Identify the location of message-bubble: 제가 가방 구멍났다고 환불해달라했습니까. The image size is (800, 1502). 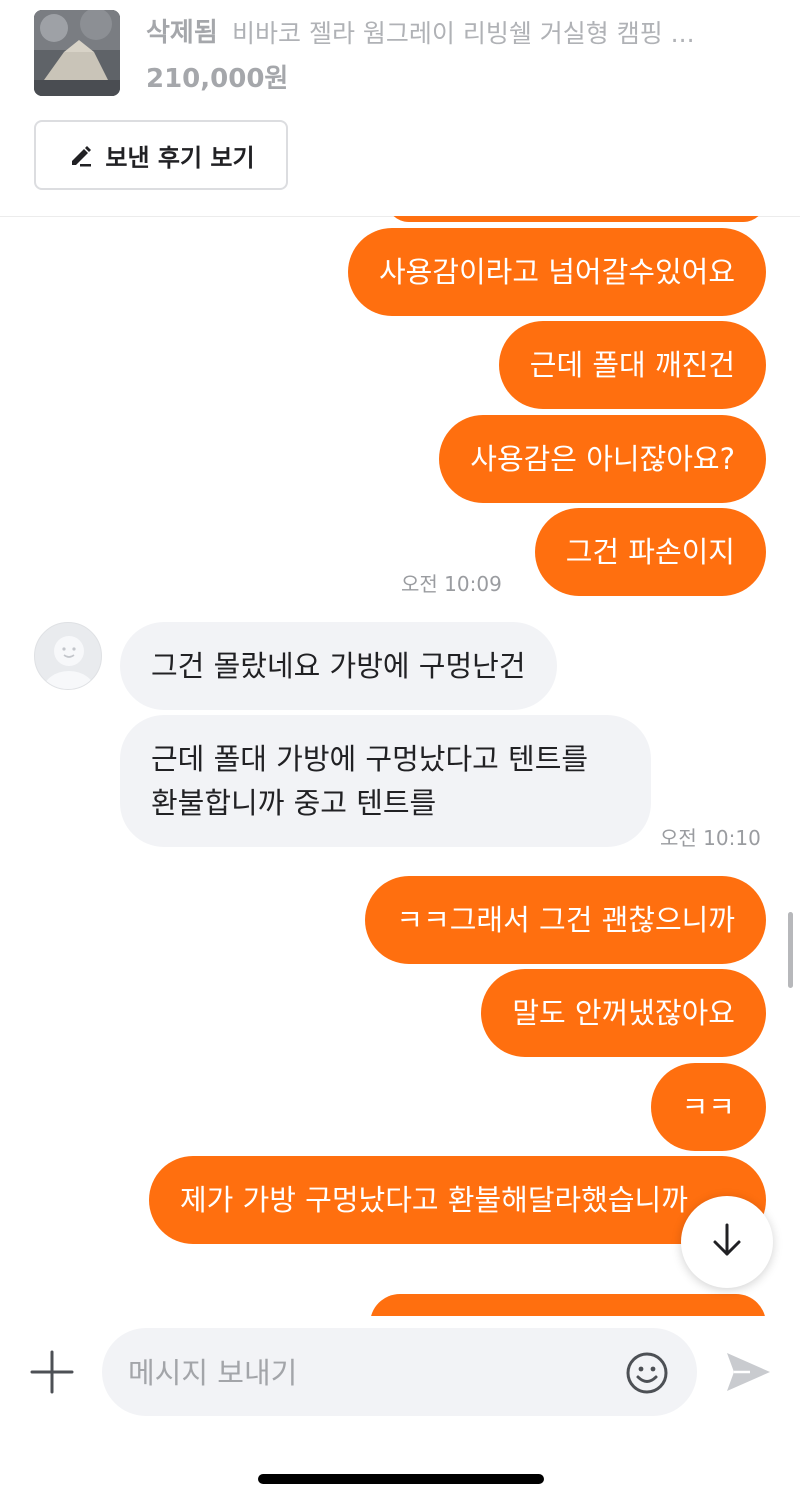
(457, 1200).